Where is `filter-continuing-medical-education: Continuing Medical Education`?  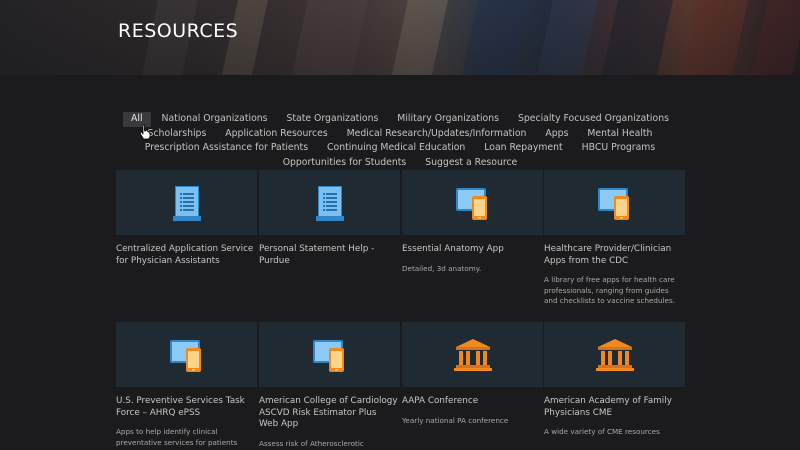 filter-continuing-medical-education: Continuing Medical Education is located at coordinates (396, 148).